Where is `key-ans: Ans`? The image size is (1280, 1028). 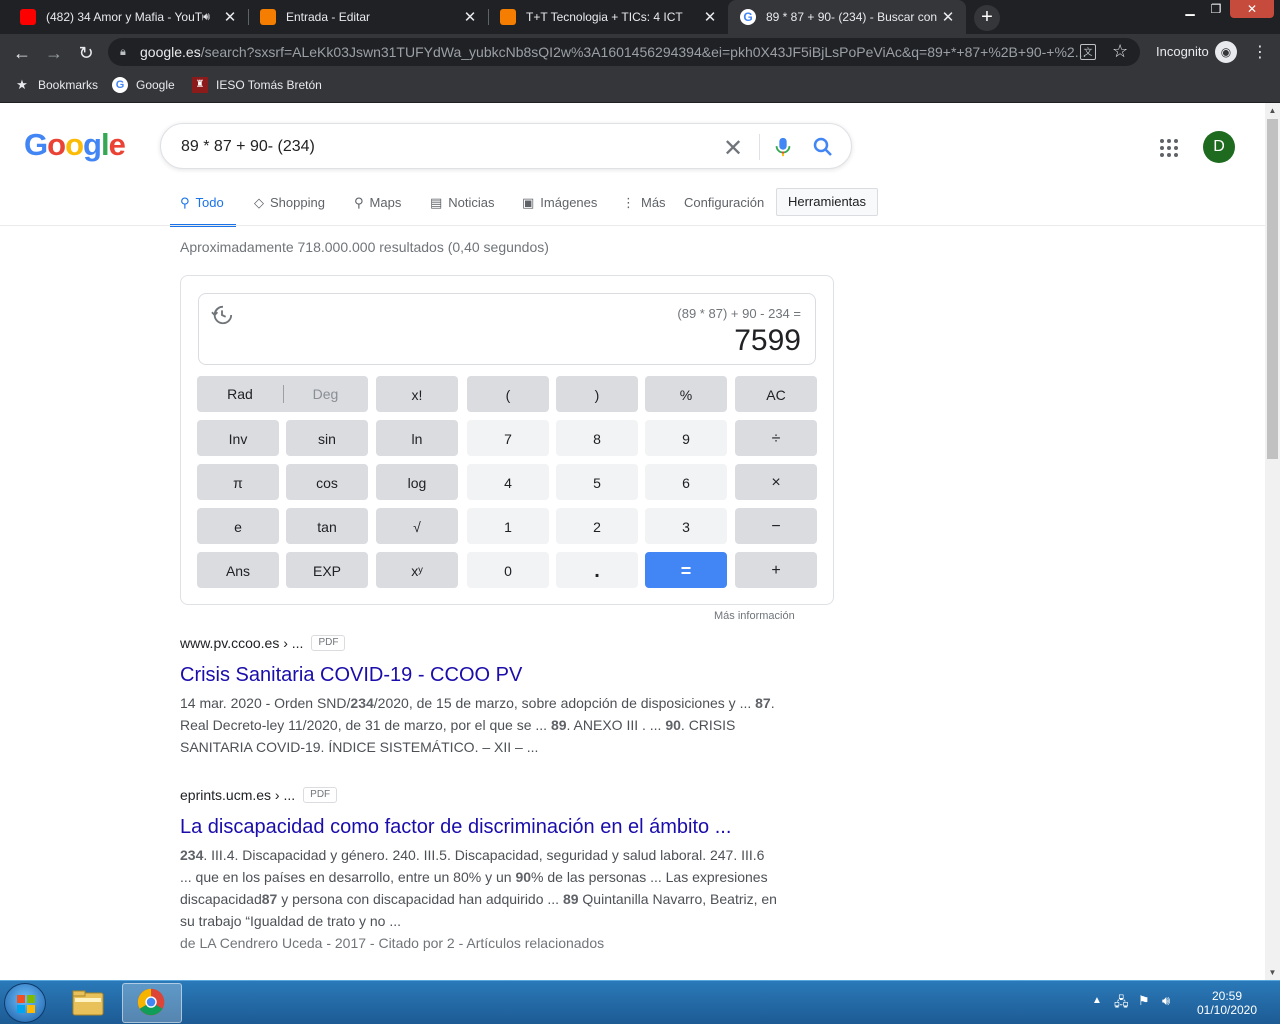 key-ans: Ans is located at coordinates (238, 570).